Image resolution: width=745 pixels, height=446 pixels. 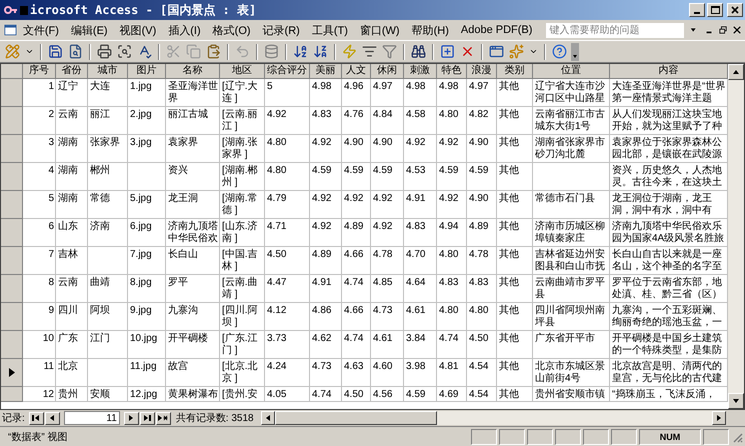 I want to click on column-header: 名称, so click(x=193, y=71).